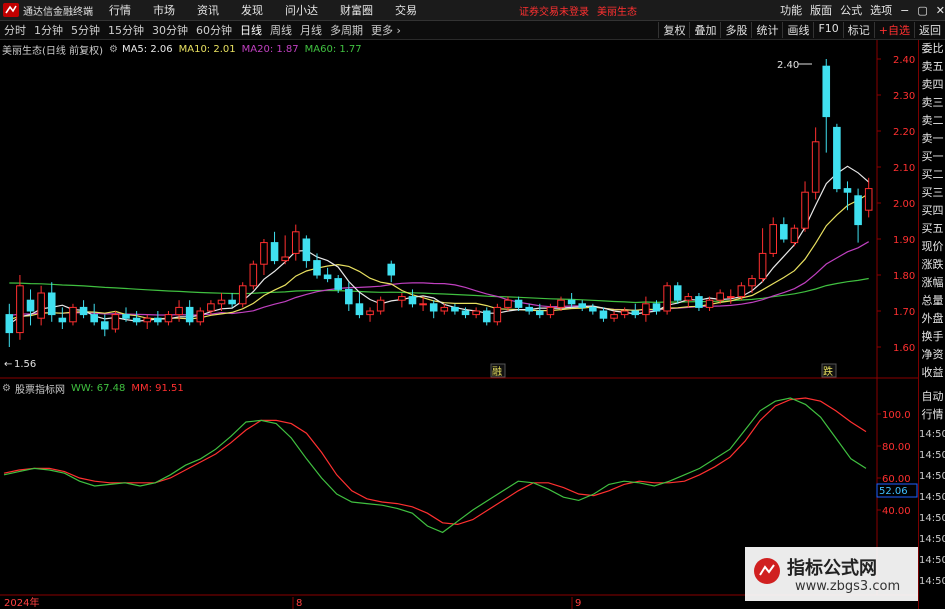 The width and height of the screenshot is (945, 609). Describe the element at coordinates (767, 571) in the screenshot. I see `watermark-logo-icon` at that location.